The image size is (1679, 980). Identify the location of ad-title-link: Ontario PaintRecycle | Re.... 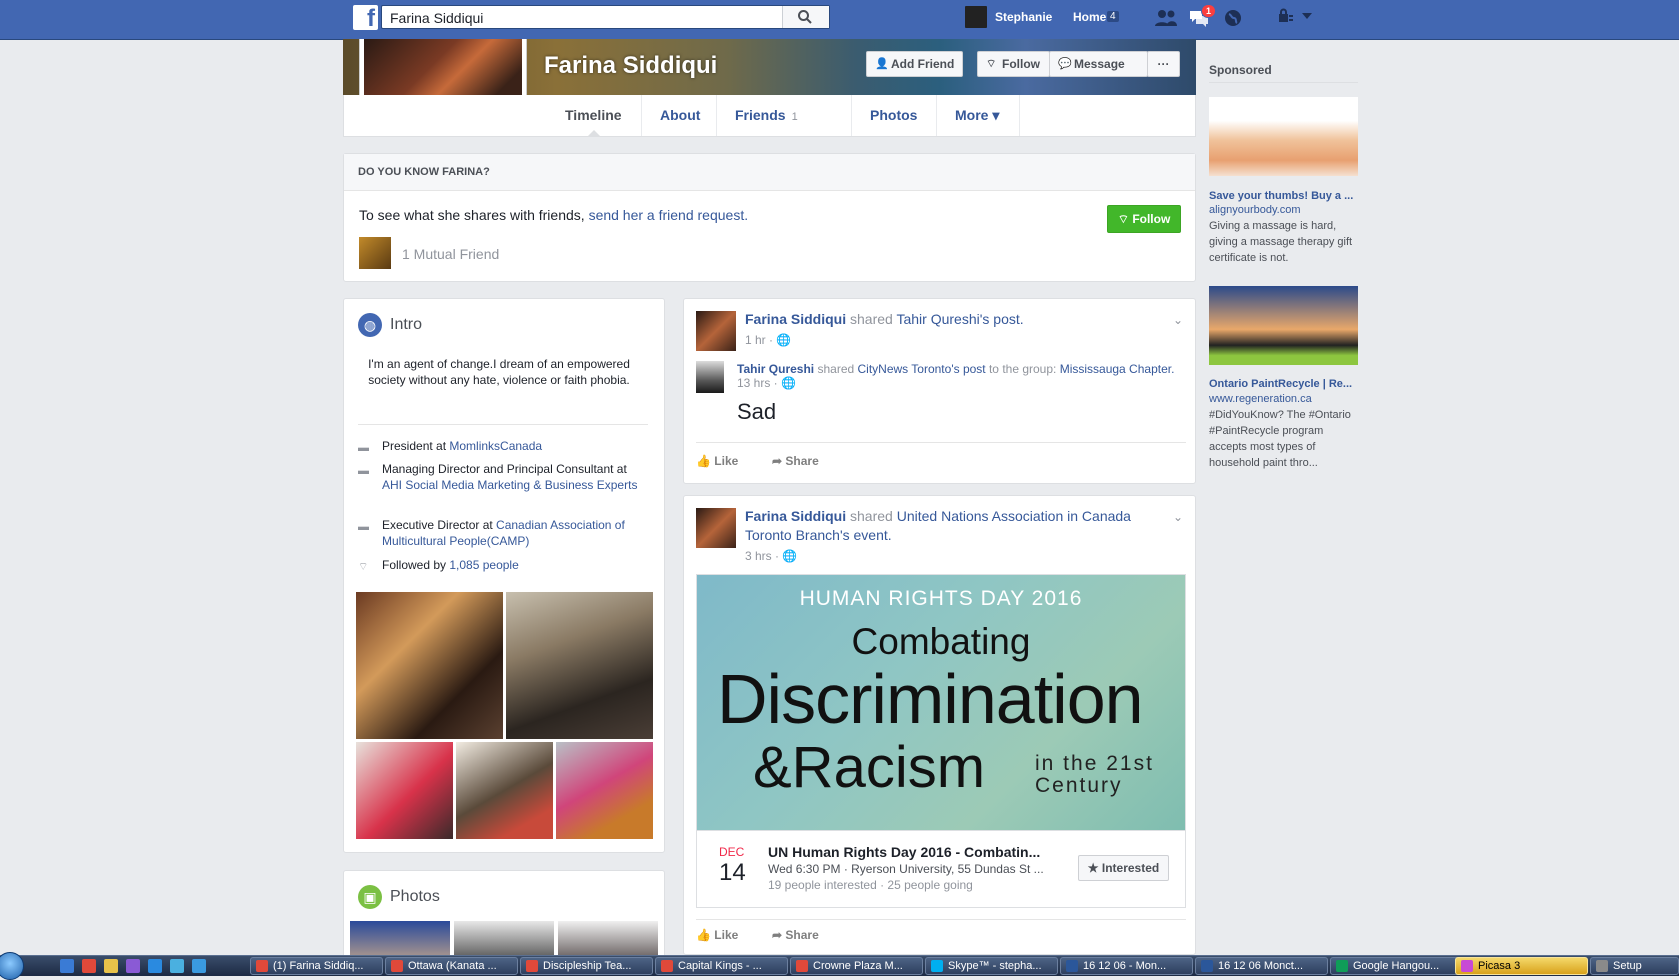
(1284, 384).